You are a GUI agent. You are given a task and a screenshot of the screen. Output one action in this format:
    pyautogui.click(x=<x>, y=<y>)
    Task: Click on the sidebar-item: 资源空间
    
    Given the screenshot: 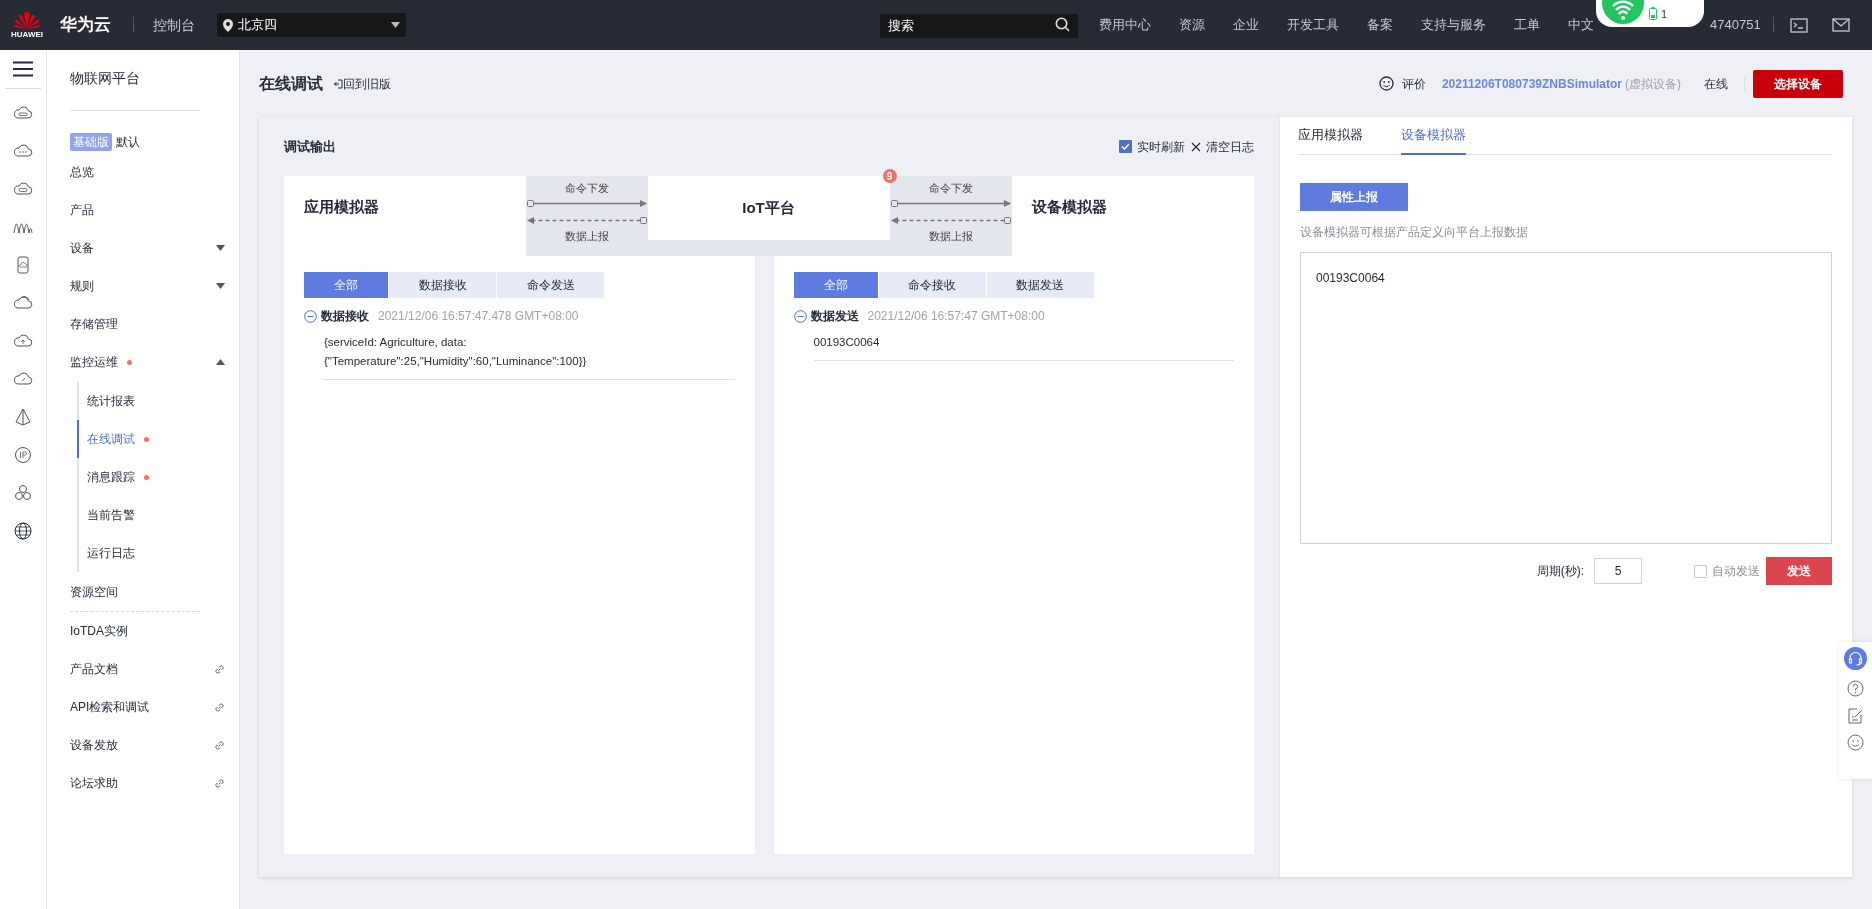 What is the action you would take?
    pyautogui.click(x=147, y=592)
    